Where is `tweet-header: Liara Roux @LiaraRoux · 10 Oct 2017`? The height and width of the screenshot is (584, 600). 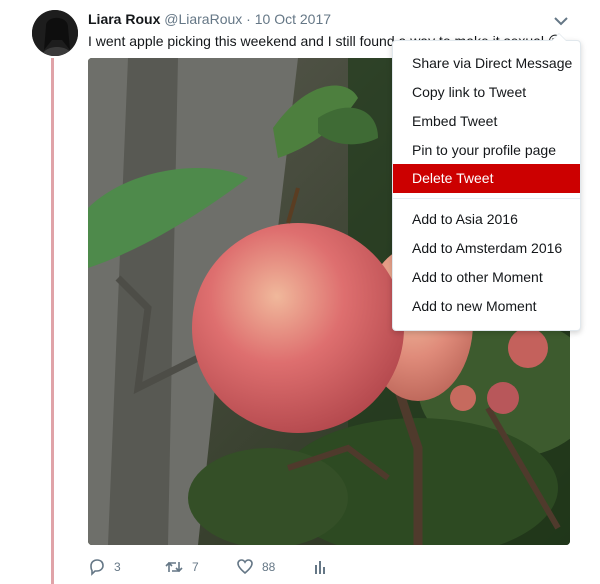
tweet-header: Liara Roux @LiaraRoux · 10 Oct 2017 is located at coordinates (209, 19).